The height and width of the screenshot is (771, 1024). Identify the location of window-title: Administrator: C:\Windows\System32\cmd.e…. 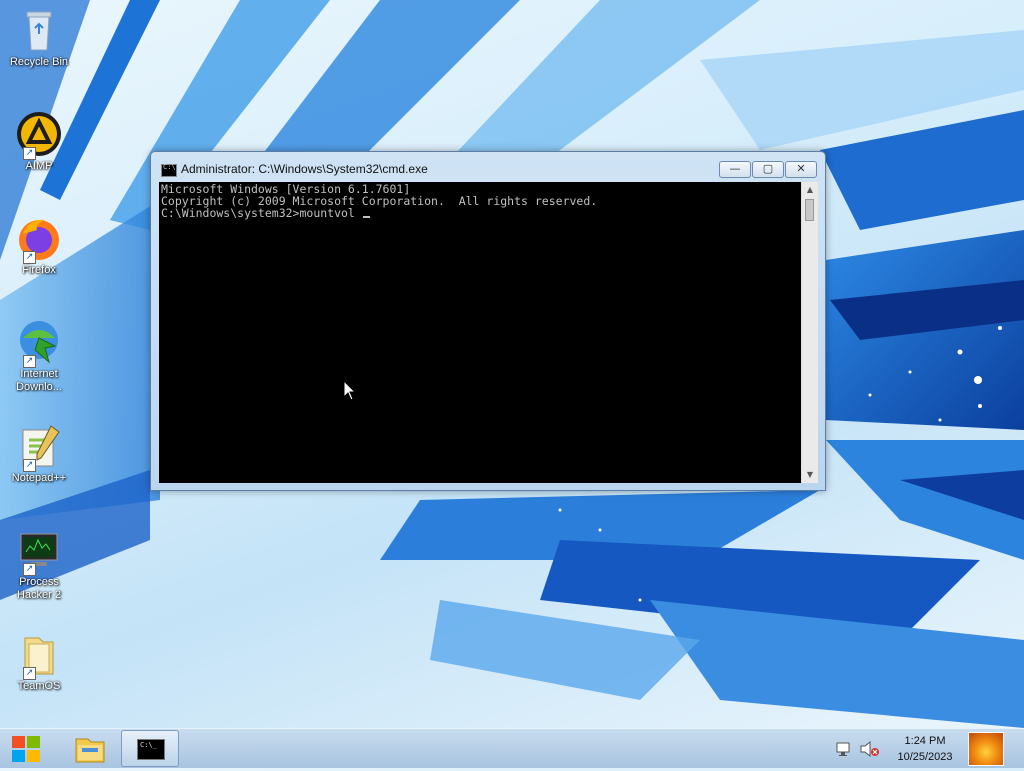
(304, 169).